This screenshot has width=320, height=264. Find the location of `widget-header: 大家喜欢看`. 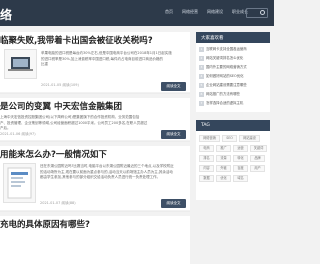

widget-header: 大家喜欢看 is located at coordinates (233, 37).